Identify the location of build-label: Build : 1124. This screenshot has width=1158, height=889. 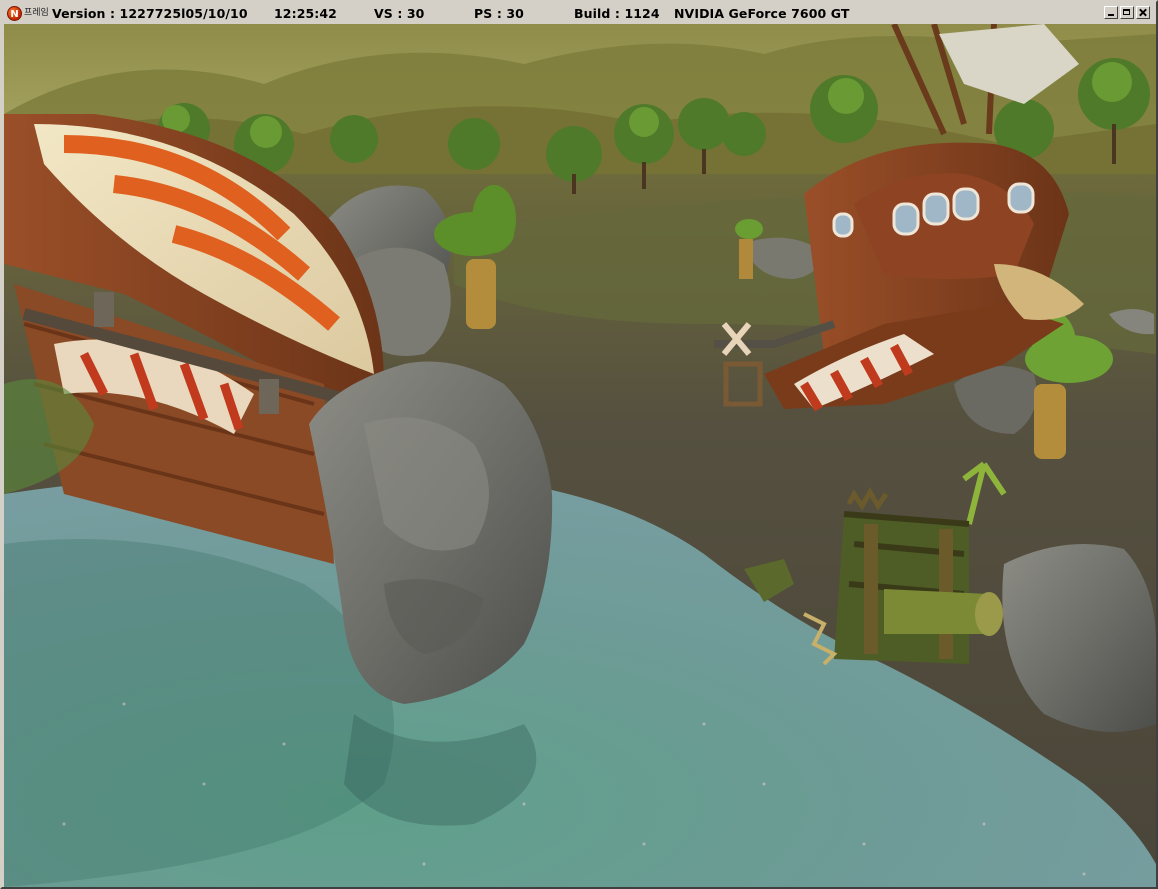
(617, 13).